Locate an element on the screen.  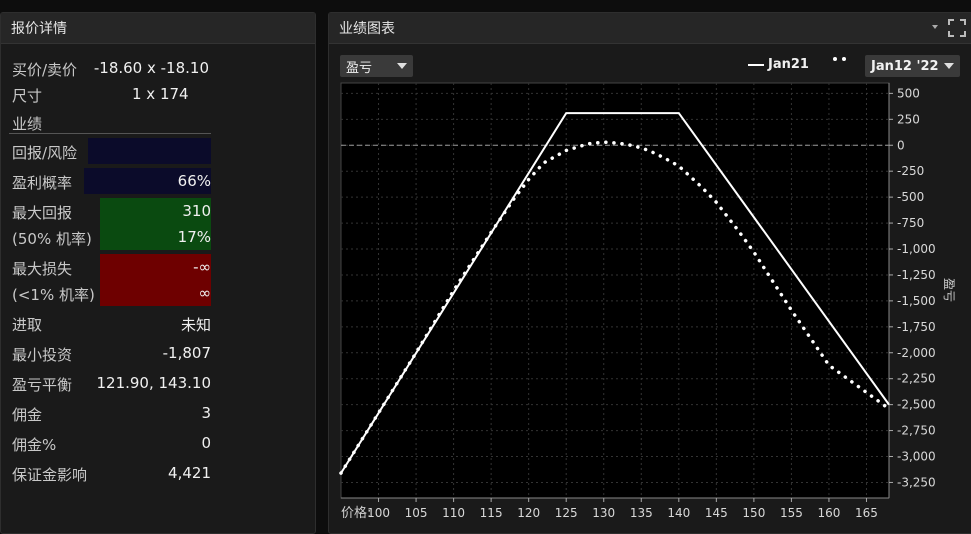
x-tick-label: 135 is located at coordinates (641, 513).